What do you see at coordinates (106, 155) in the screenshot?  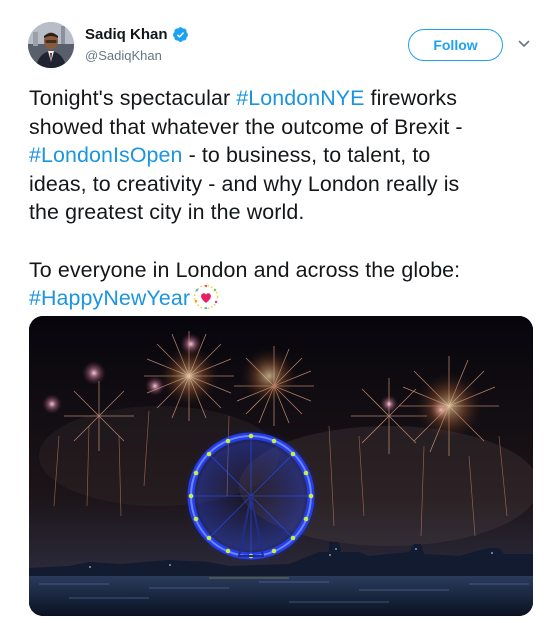 I see `hashtag-link: #LondonIsOpen` at bounding box center [106, 155].